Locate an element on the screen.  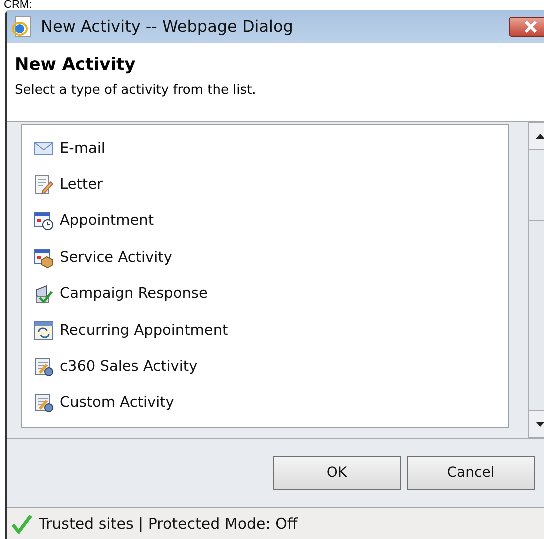
calendar-arrows-icon is located at coordinates (44, 330).